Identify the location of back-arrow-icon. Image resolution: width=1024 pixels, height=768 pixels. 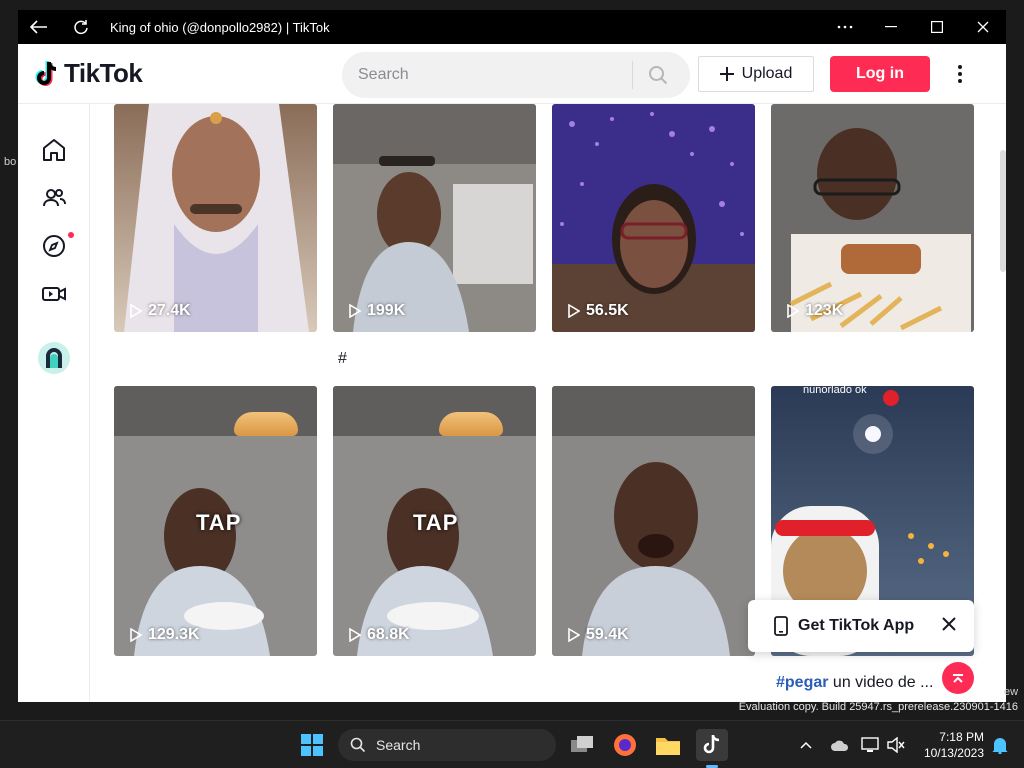
(38, 27).